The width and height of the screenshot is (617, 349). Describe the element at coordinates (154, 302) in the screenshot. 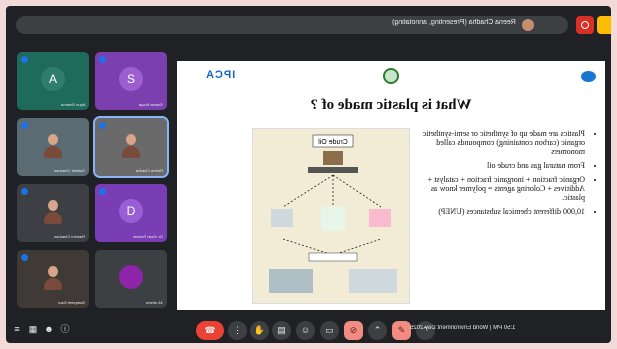

I see `others-count: 46 others` at that location.